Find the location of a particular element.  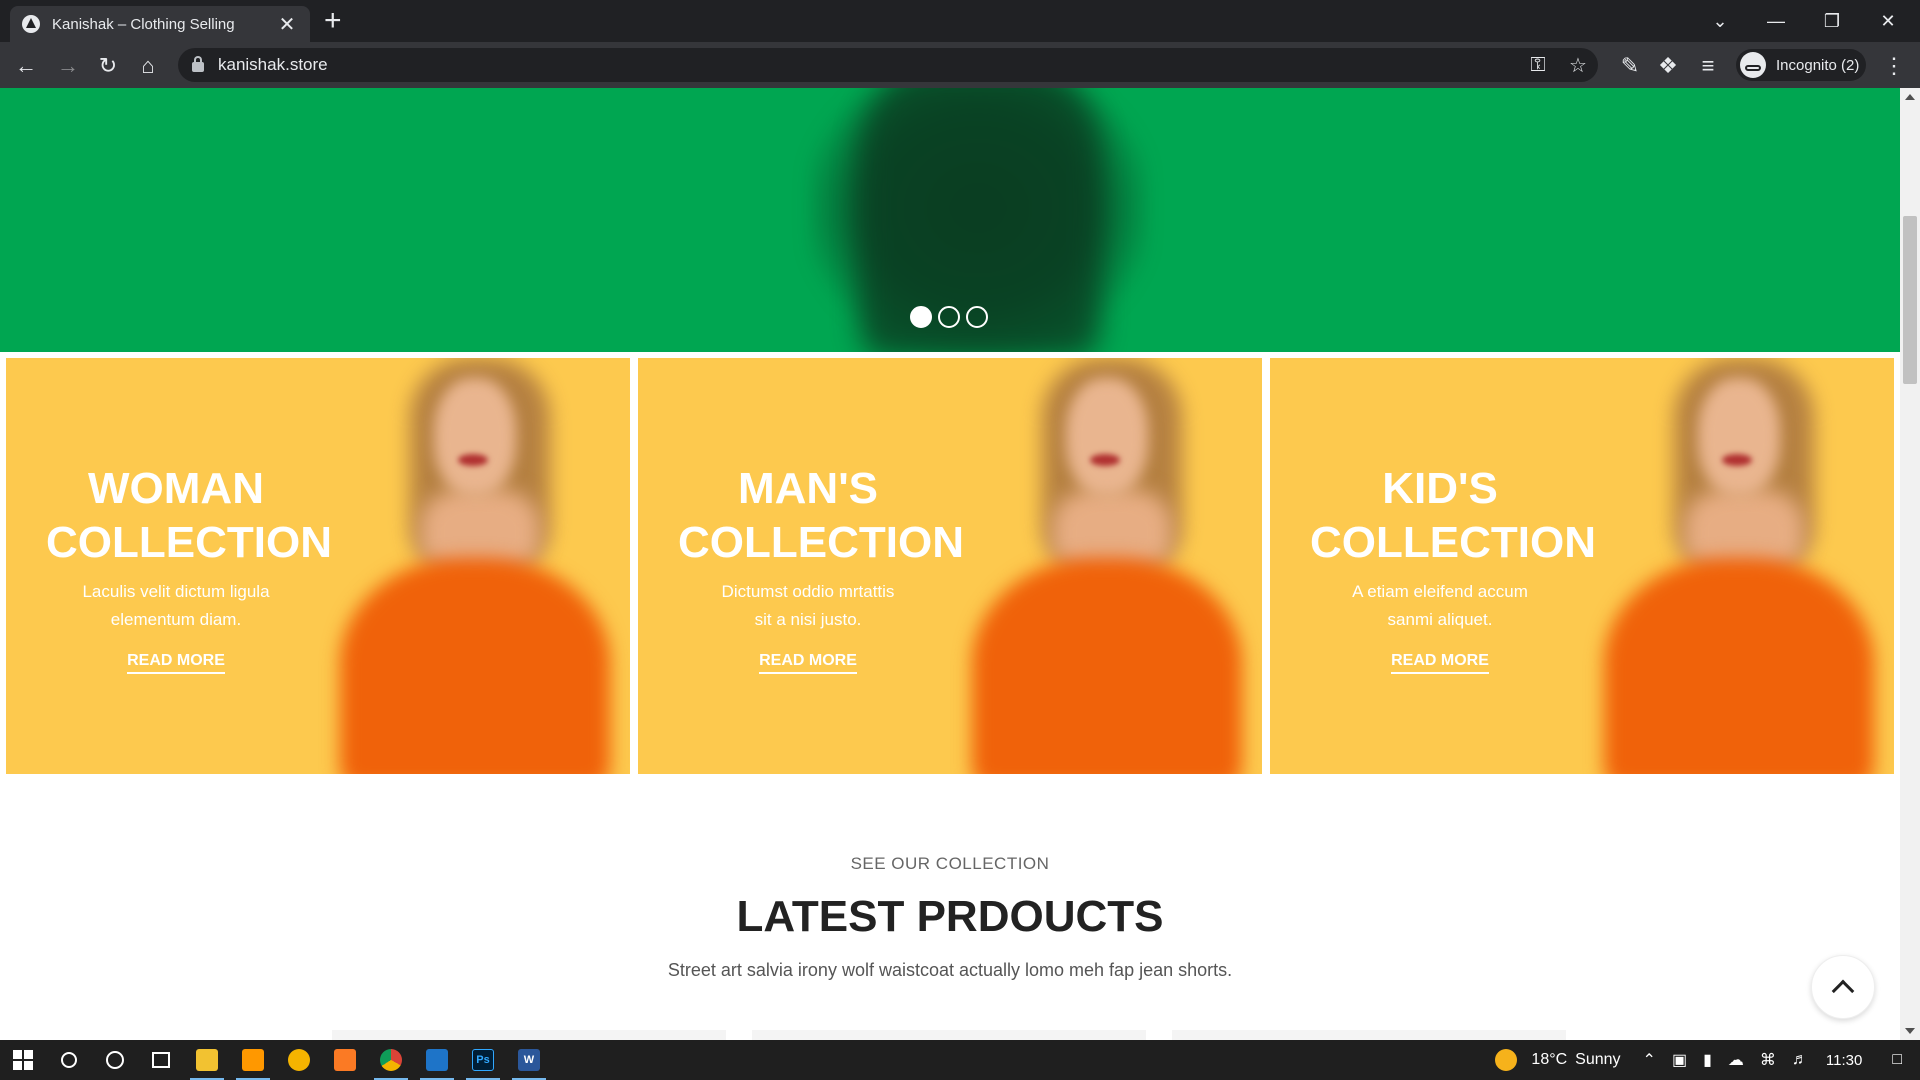

chrome-icon is located at coordinates (391, 1060).